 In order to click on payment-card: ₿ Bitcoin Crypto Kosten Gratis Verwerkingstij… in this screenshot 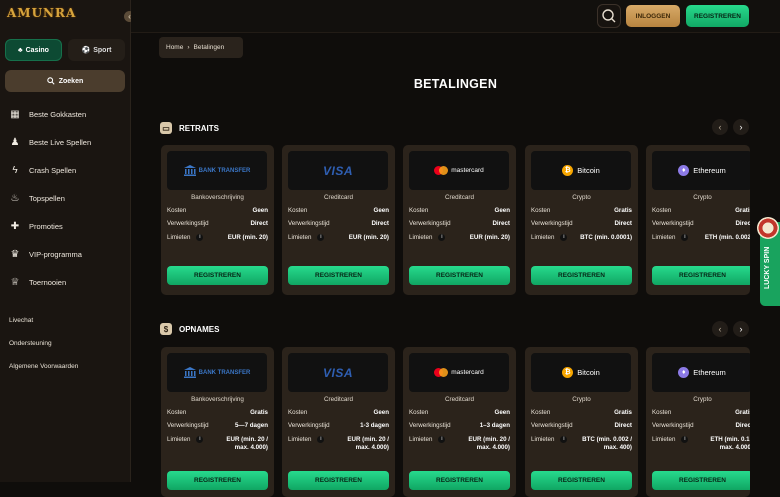, I will do `click(581, 422)`.